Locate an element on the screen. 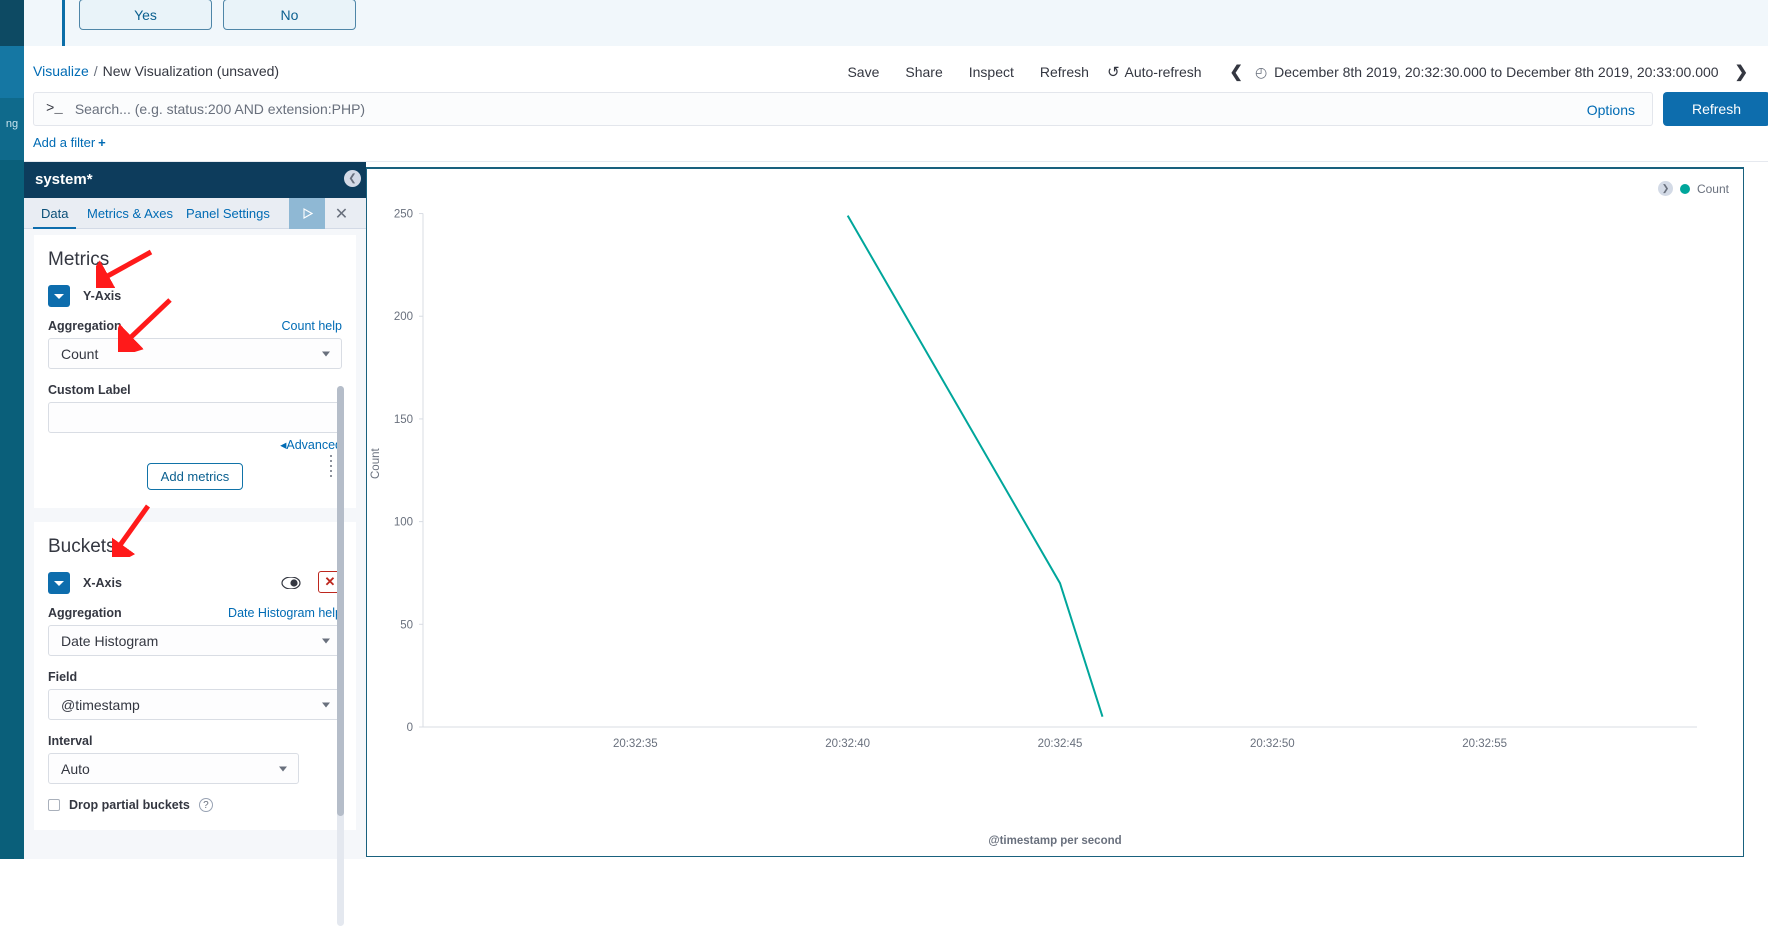 The image size is (1768, 926). bucket-aggregation-label-row: Aggregation Date Histogram help is located at coordinates (195, 613).